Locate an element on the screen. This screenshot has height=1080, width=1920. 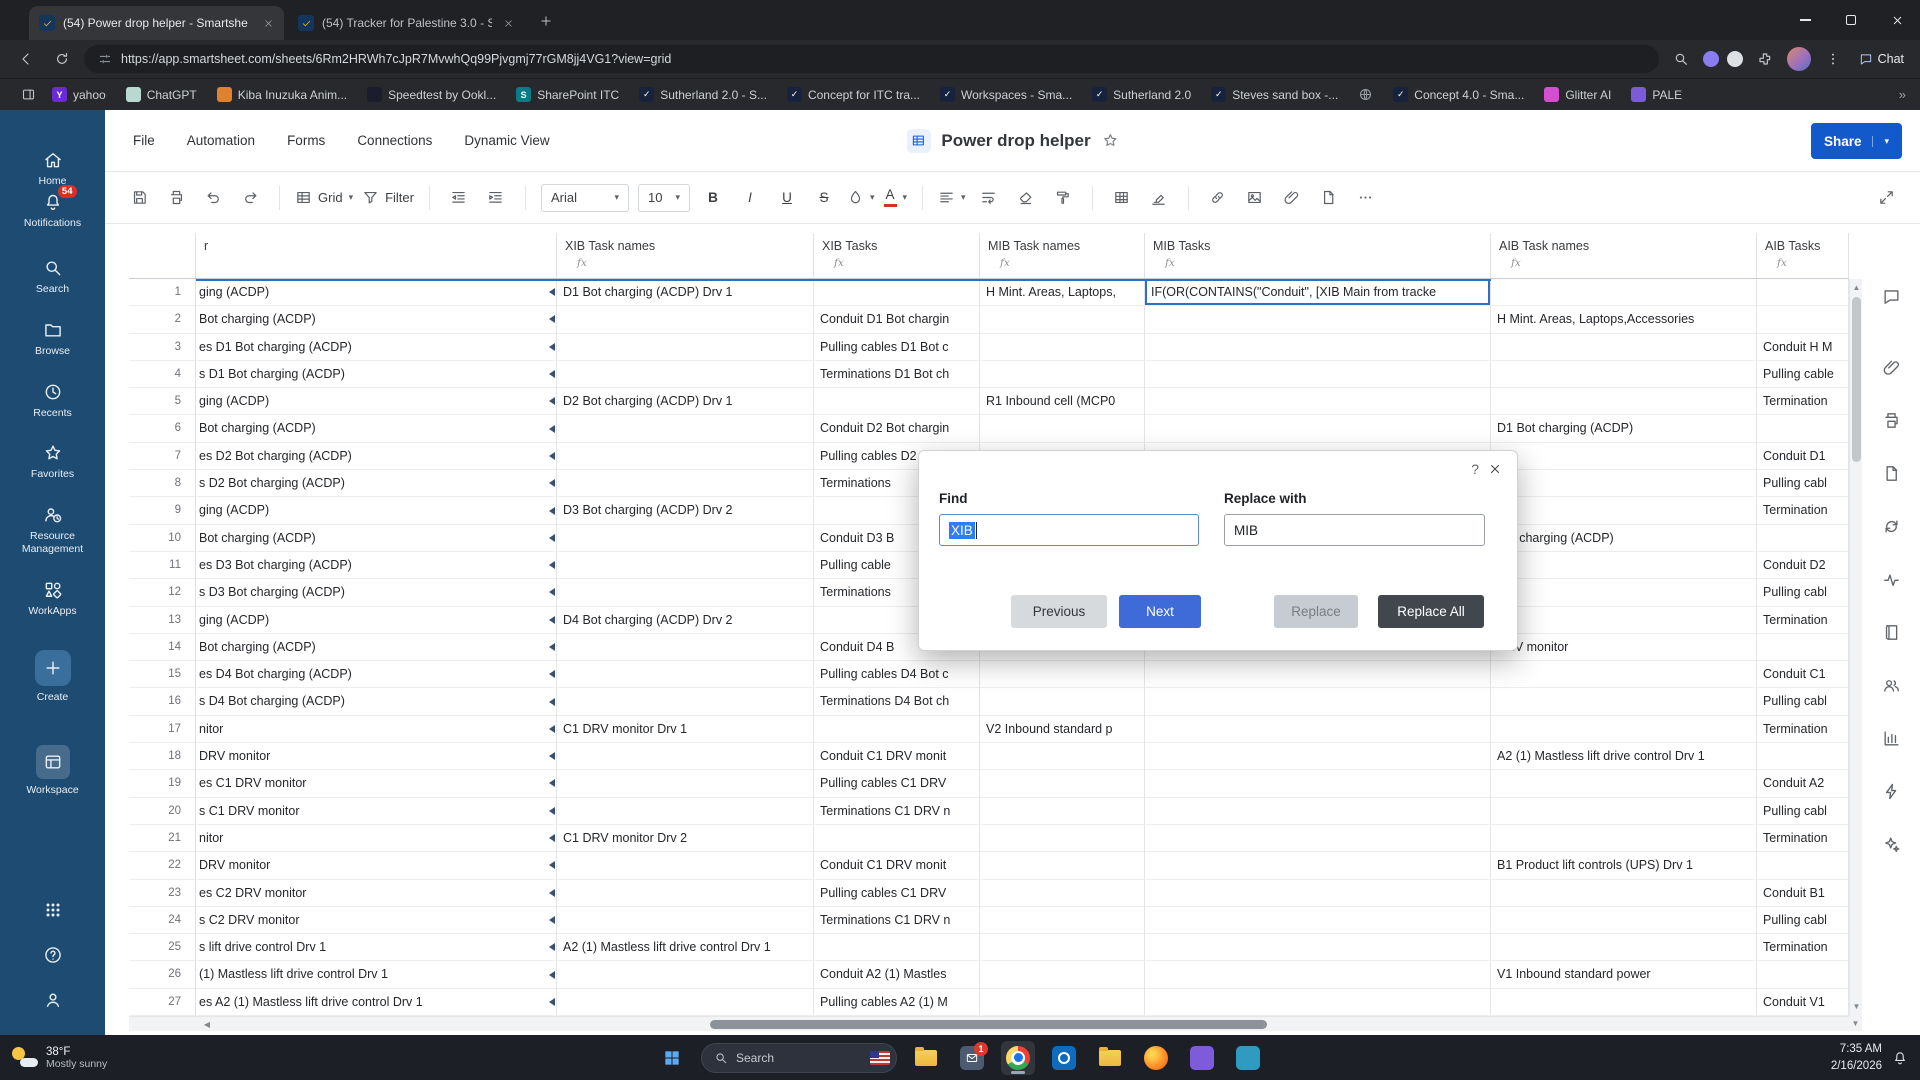
row-number: 13 is located at coordinates (162, 620).